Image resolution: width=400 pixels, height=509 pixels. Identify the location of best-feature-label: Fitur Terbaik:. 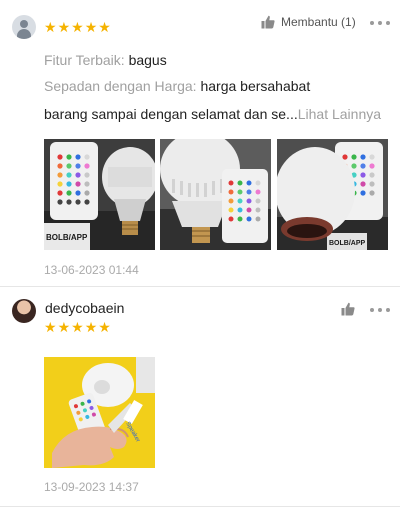
(84, 60).